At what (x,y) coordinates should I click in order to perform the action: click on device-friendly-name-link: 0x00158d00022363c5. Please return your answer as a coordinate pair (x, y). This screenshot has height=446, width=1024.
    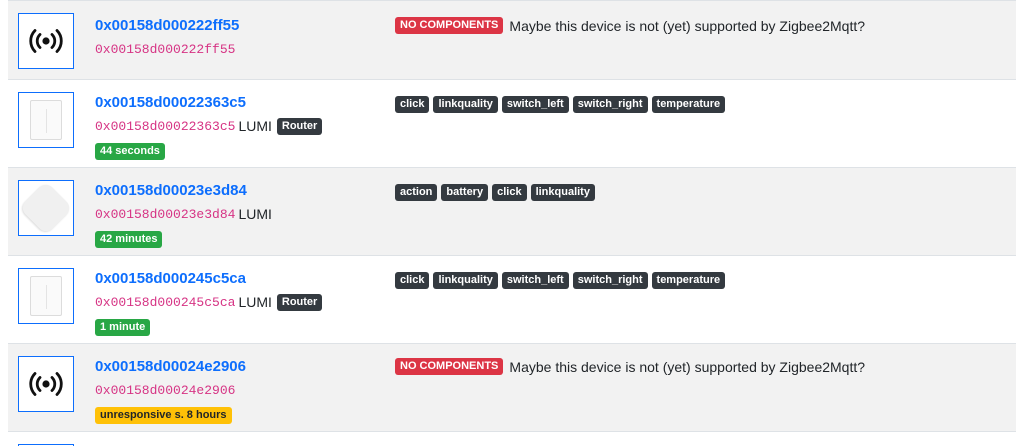
    Looking at the image, I should click on (208, 103).